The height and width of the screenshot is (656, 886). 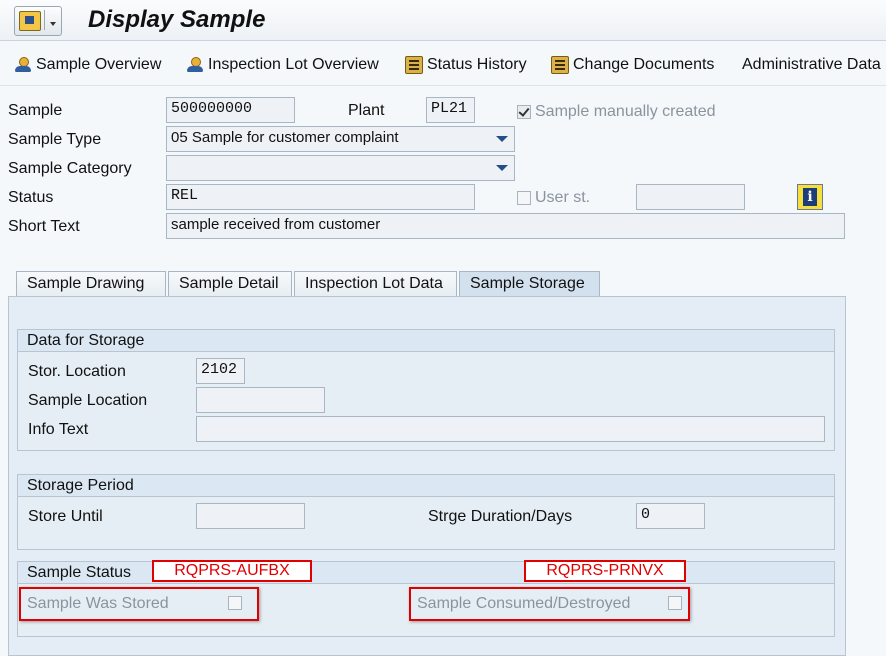 I want to click on administrative-data-button: Administrative Data, so click(x=811, y=65).